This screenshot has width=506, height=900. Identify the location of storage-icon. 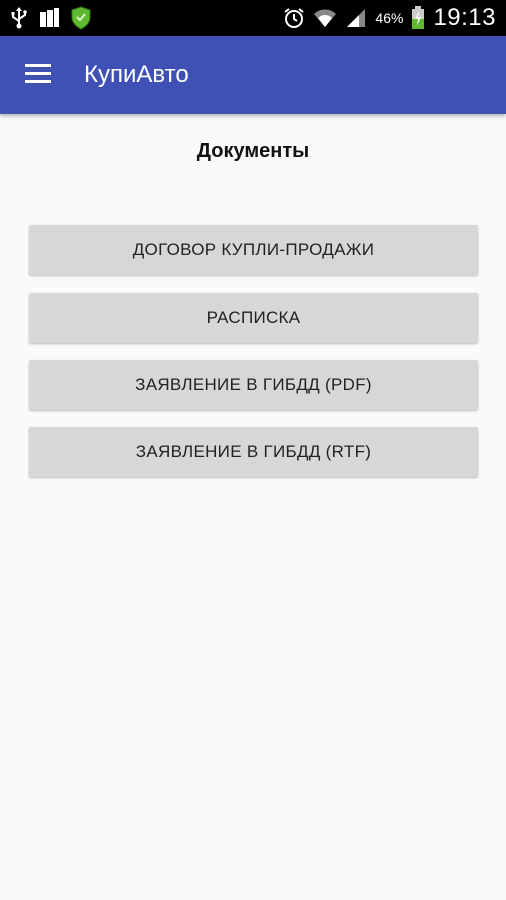
(49, 18).